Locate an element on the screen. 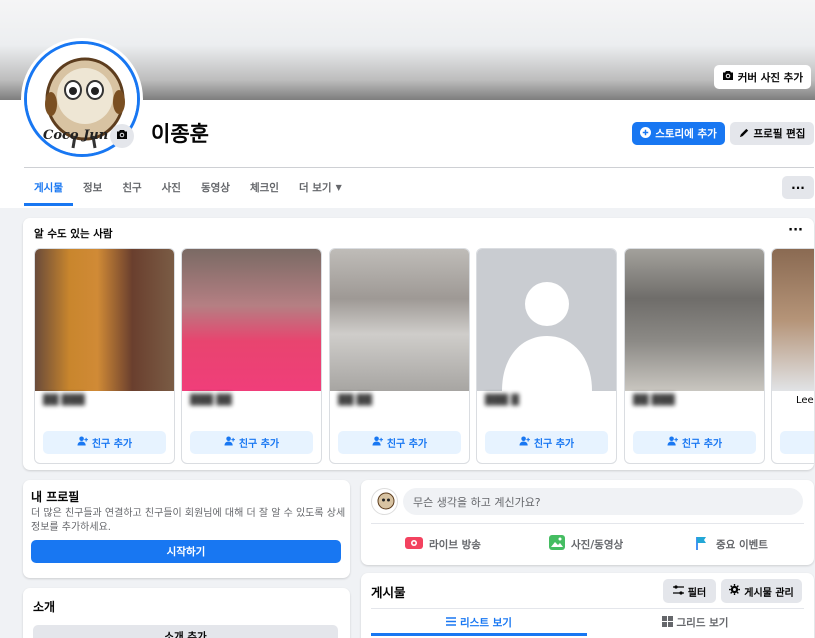  pymk-name: ███ ██ is located at coordinates (211, 400).